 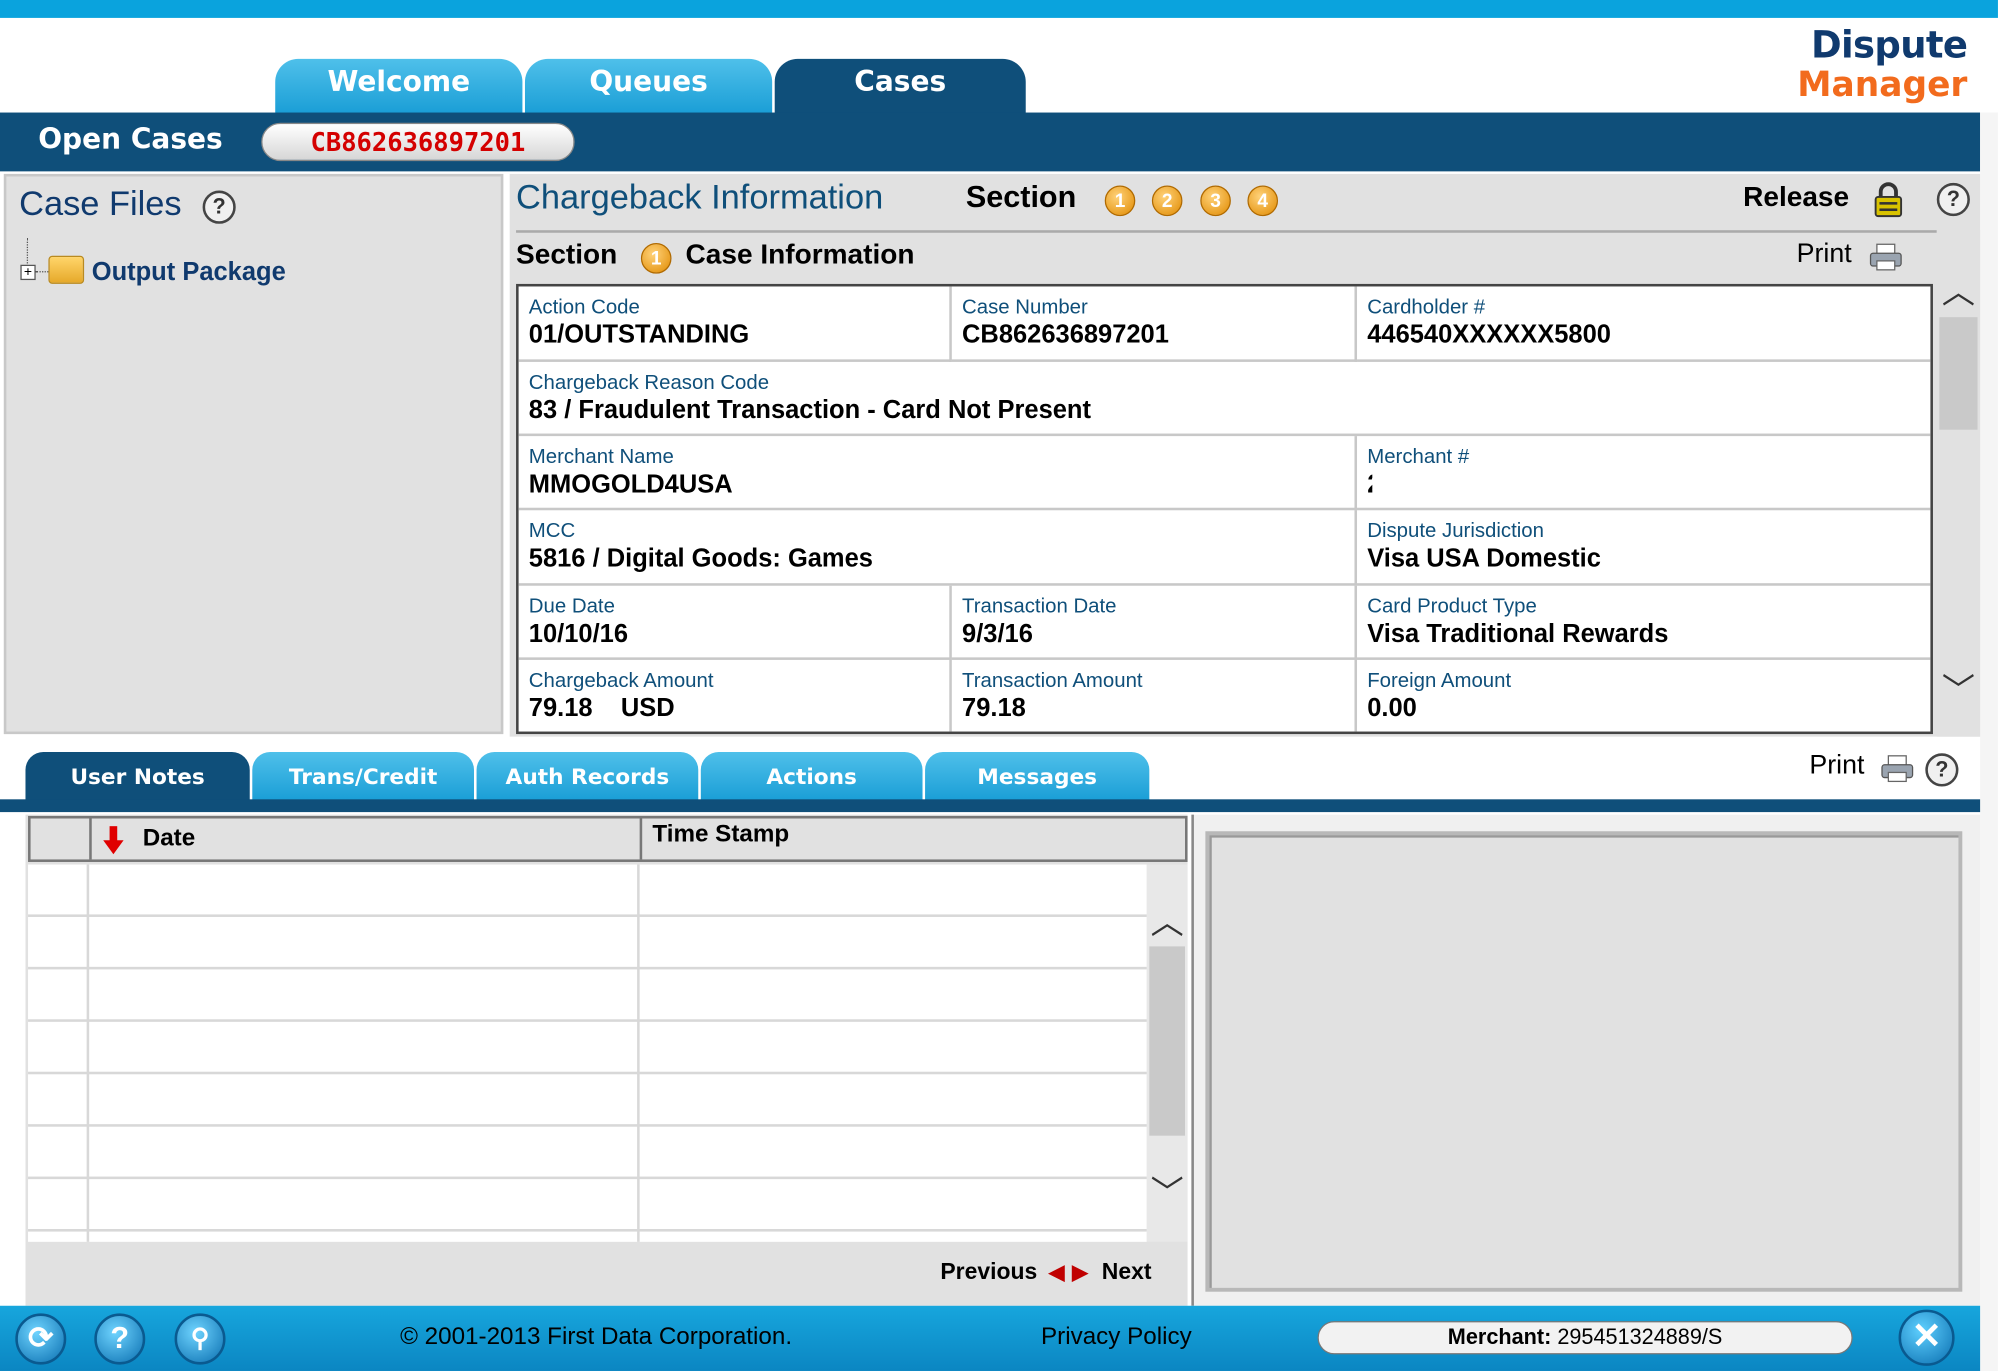 I want to click on section-3-button: 3, so click(x=1215, y=201).